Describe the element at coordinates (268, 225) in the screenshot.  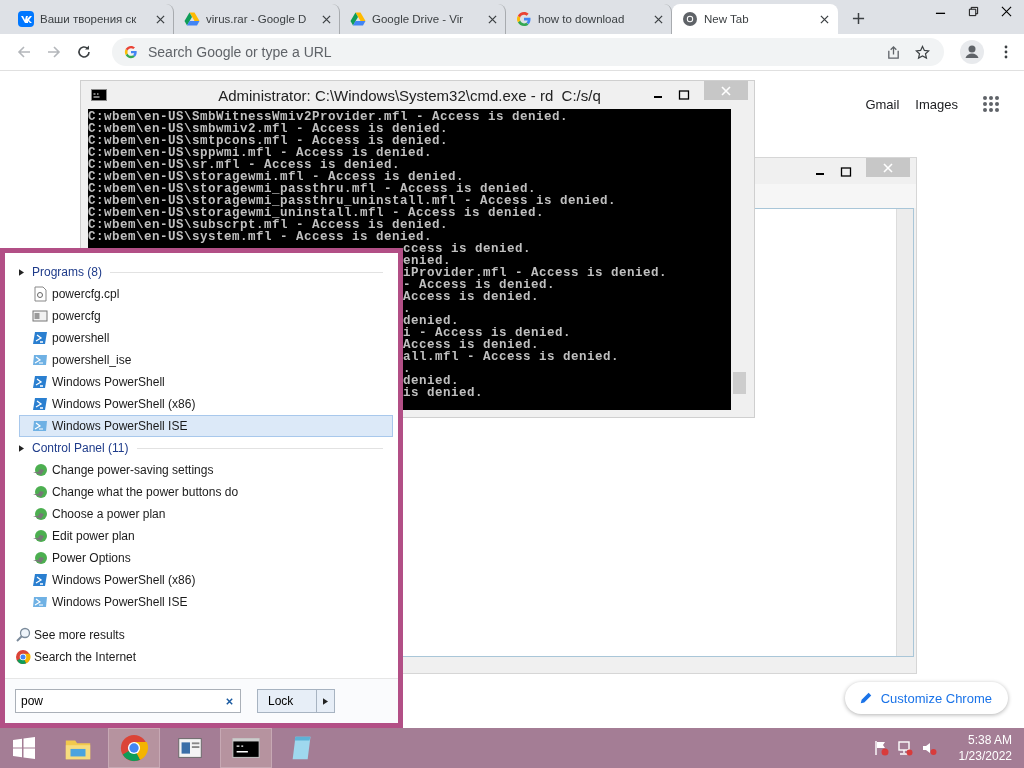
I see `console-line: C:wbem\en-US\subscrpt.mfl - Access is denied.` at that location.